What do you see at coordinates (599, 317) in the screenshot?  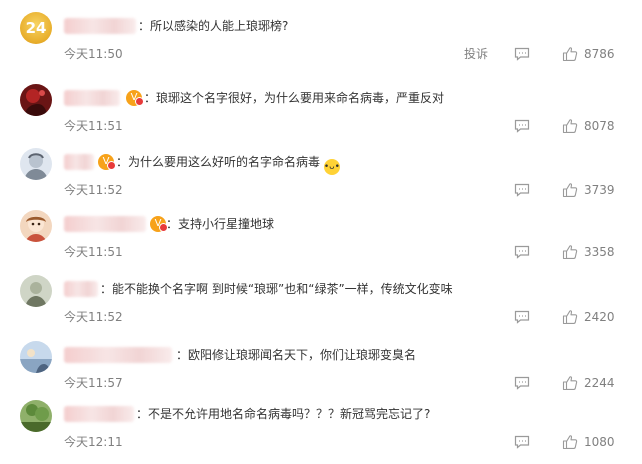 I see `like-count: 2420` at bounding box center [599, 317].